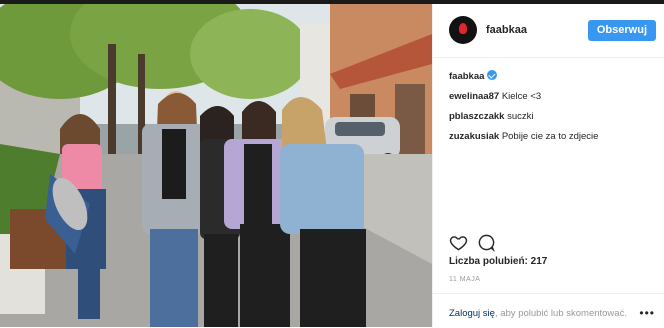 The height and width of the screenshot is (328, 664). I want to click on comment-text: Pobije cie za to zdjecie, so click(550, 136).